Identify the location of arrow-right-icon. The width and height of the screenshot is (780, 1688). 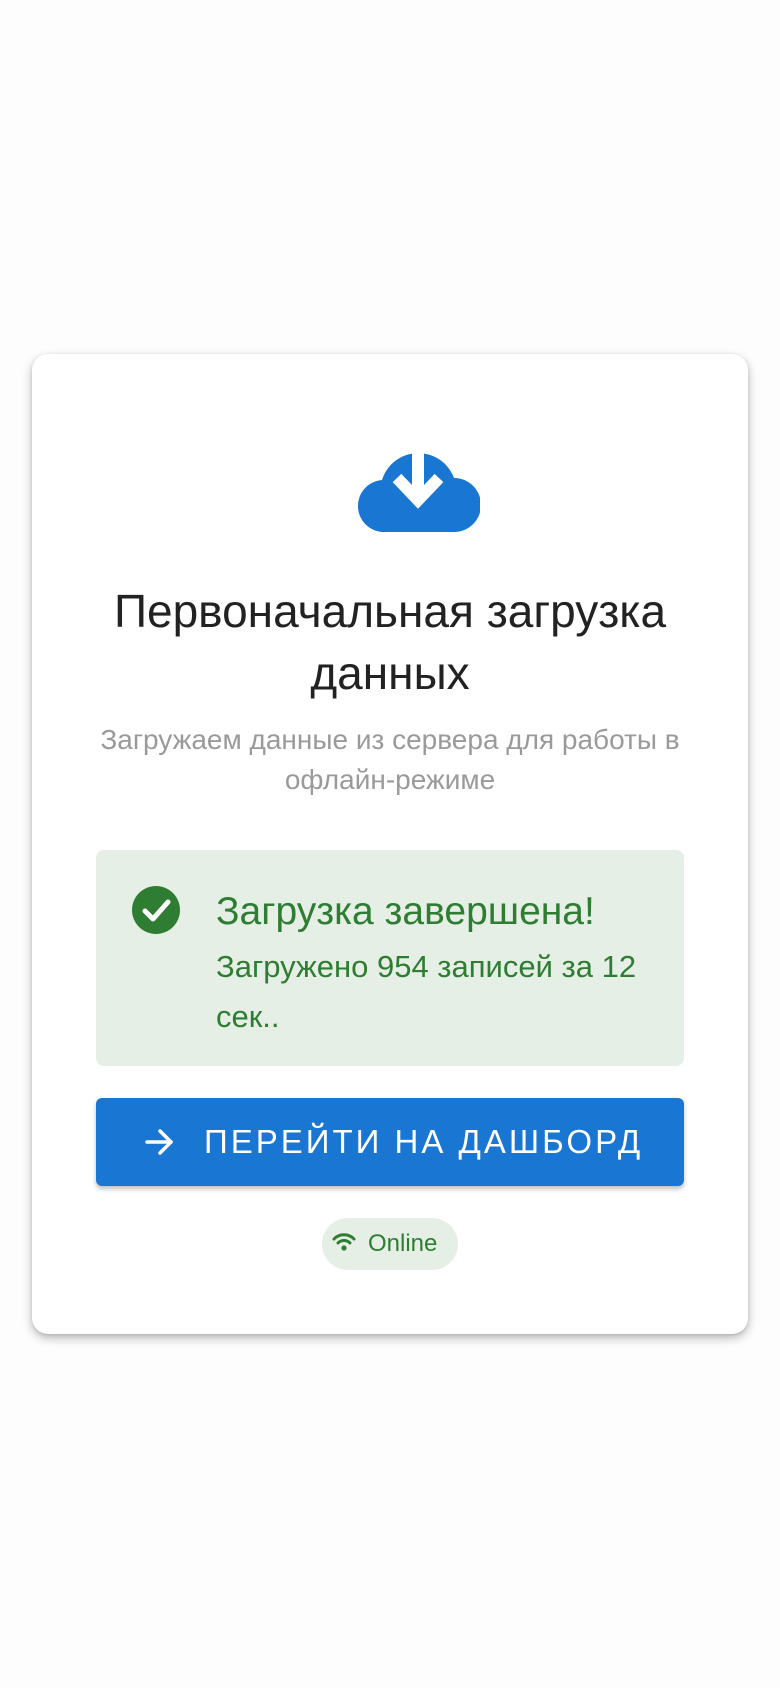
(159, 1142).